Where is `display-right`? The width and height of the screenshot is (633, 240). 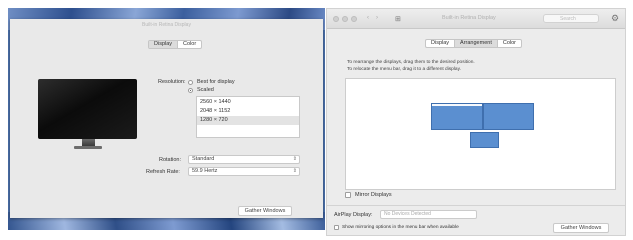 display-right is located at coordinates (508, 116).